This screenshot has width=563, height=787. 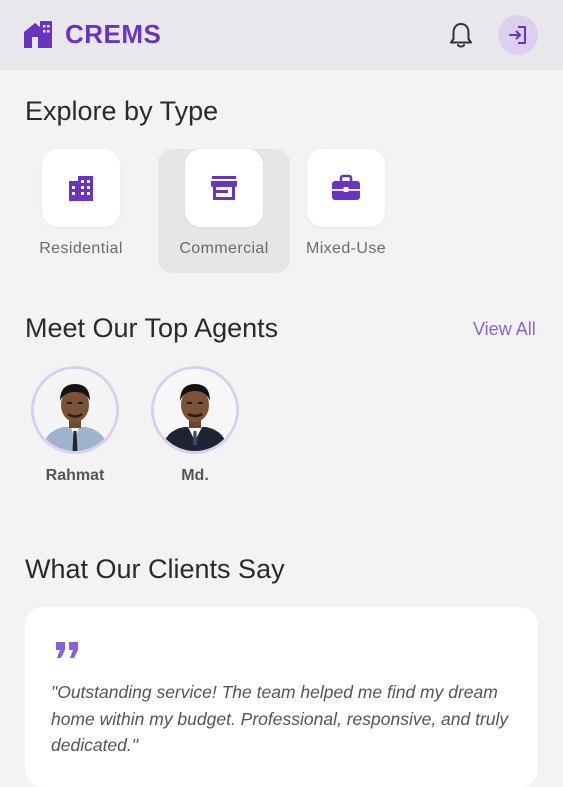 What do you see at coordinates (38, 34) in the screenshot?
I see `home-logo-icon` at bounding box center [38, 34].